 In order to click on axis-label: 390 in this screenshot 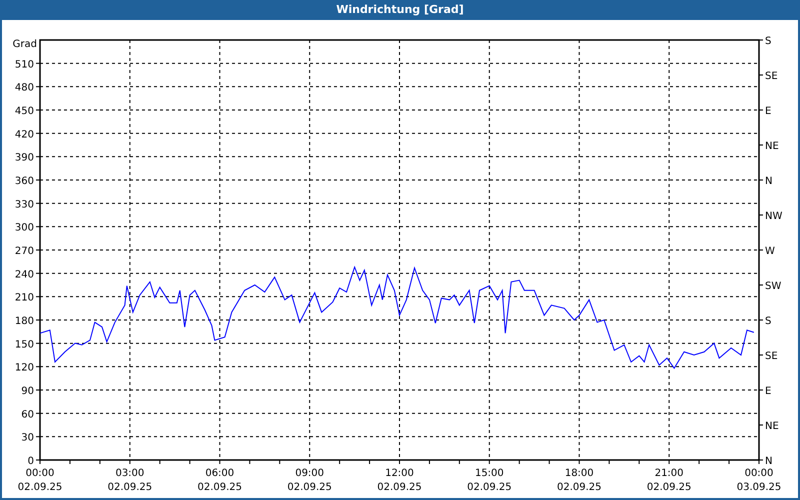, I will do `click(24, 158)`.